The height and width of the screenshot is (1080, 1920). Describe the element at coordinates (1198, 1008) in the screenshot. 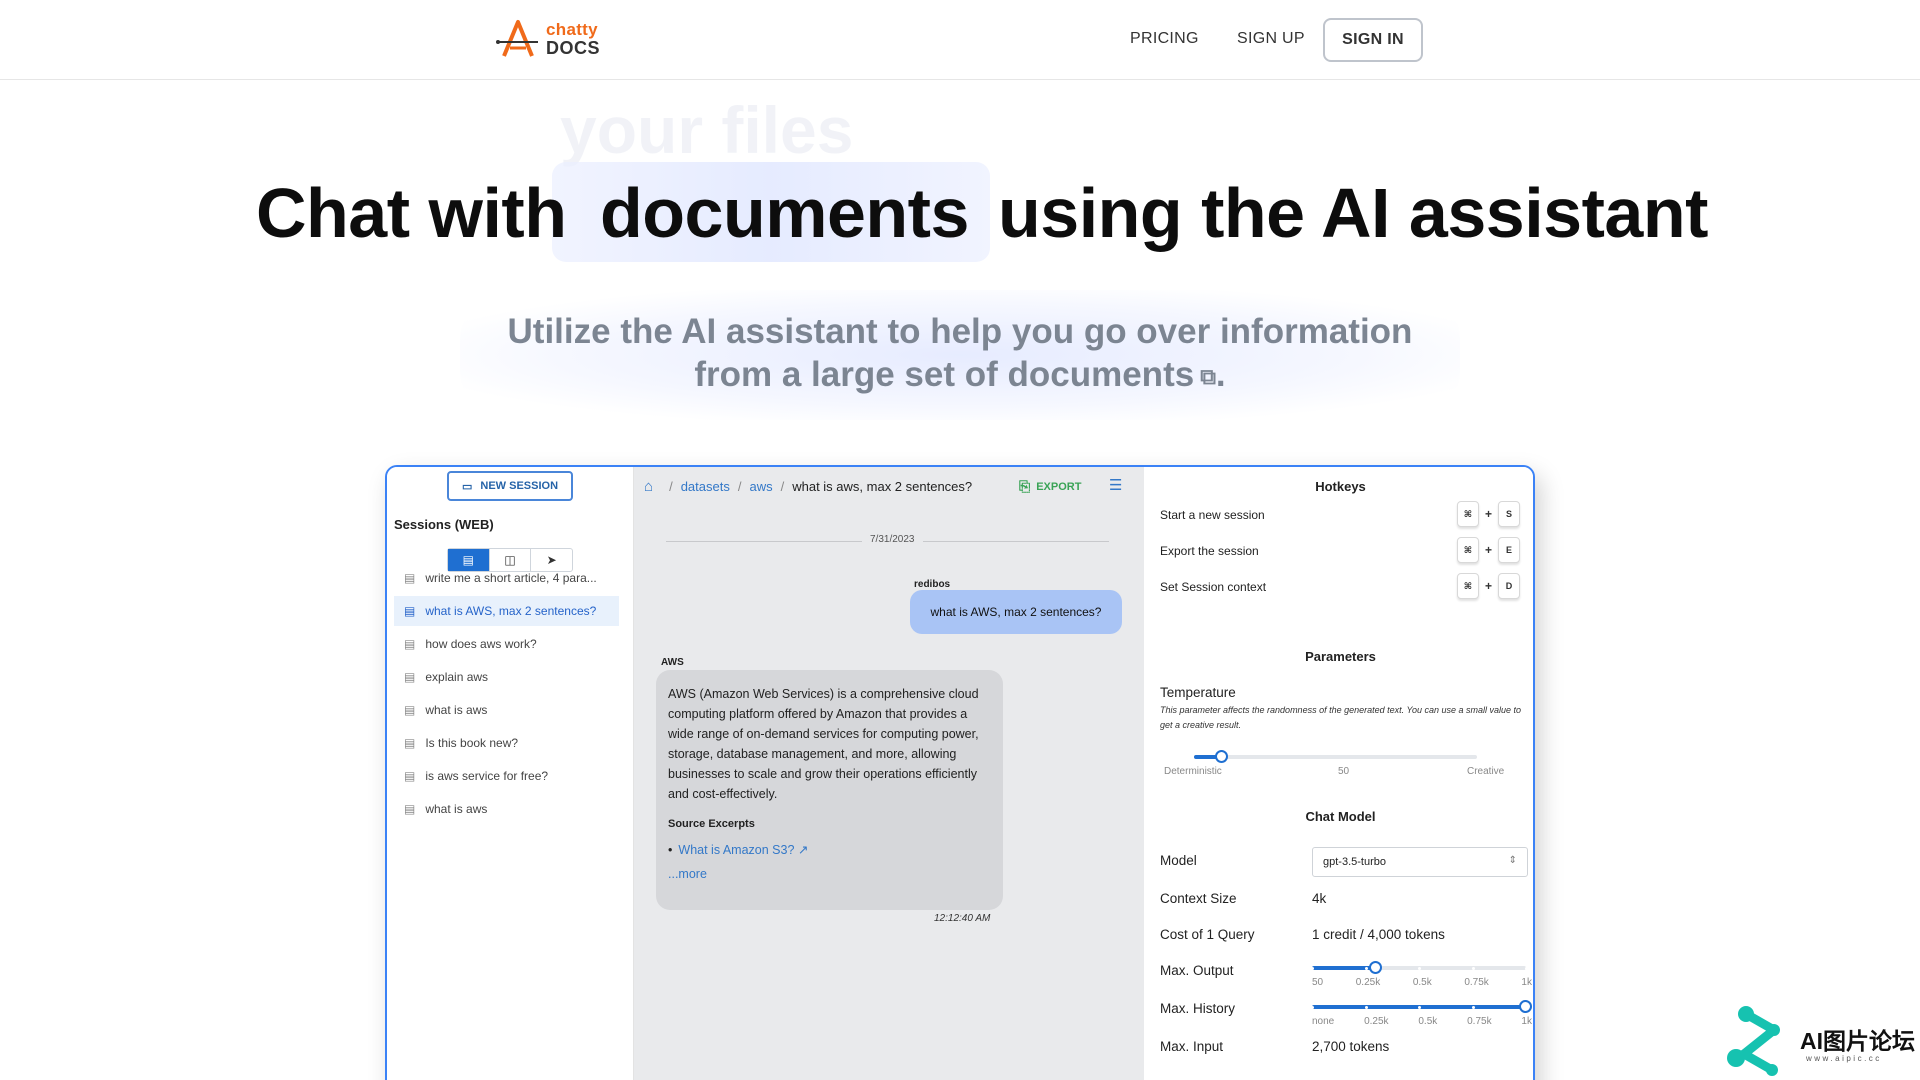

I see `max-history-label: Max. History` at that location.